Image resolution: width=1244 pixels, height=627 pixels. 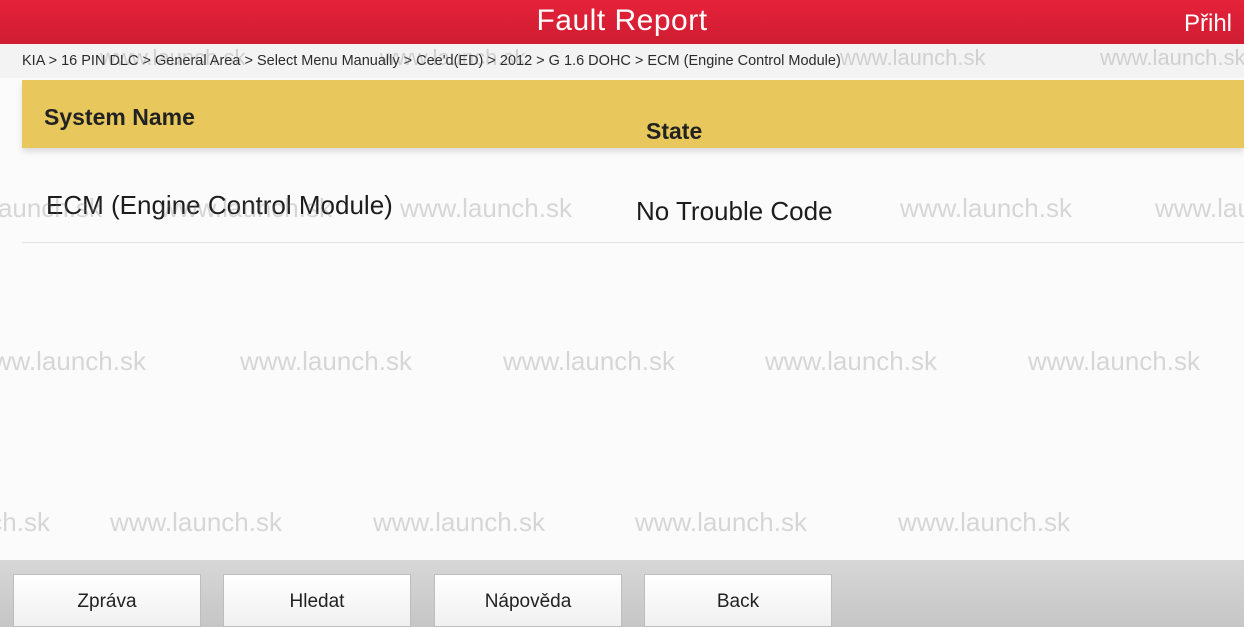 I want to click on system-name-cell: ECM (Engine Control Module), so click(x=219, y=205).